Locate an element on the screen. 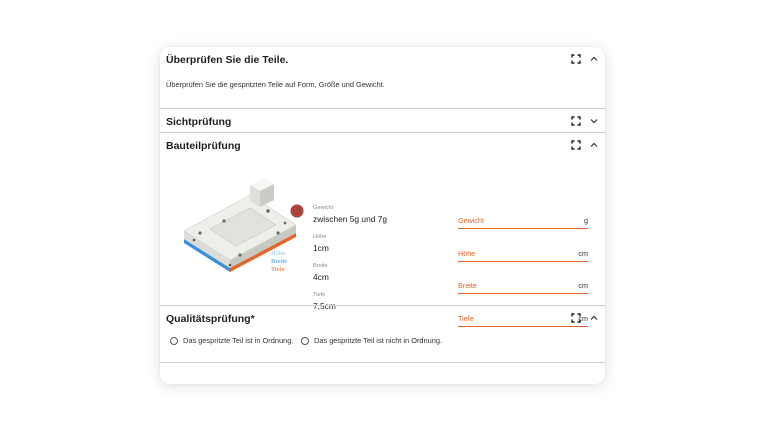 Image resolution: width=766 pixels, height=431 pixels. weight-input-unit: g is located at coordinates (586, 220).